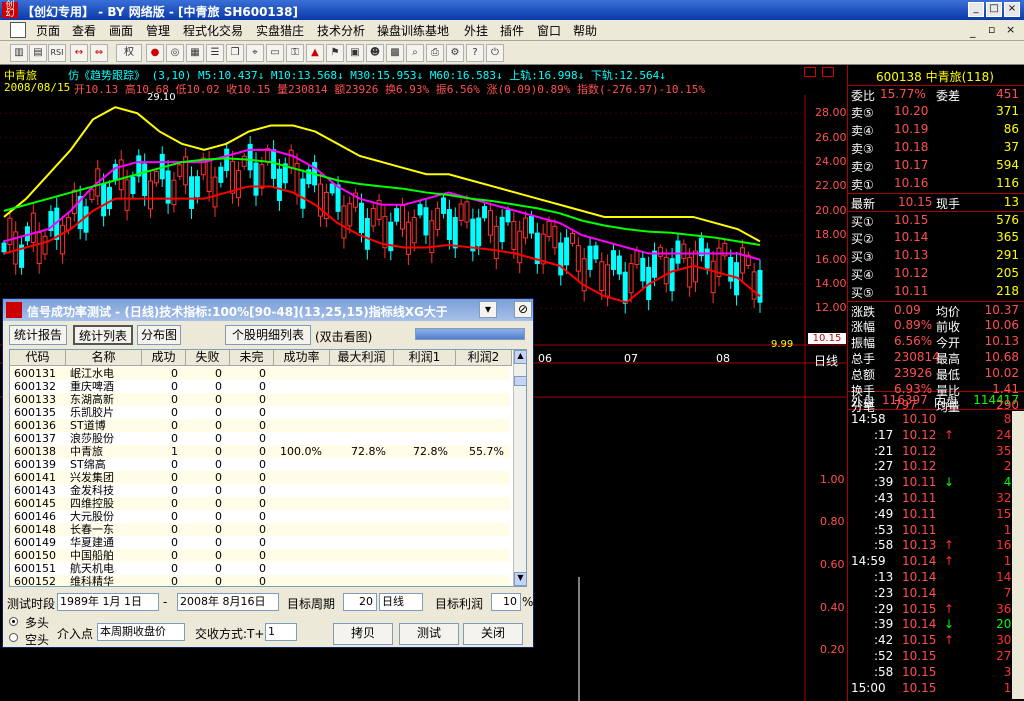 The height and width of the screenshot is (701, 1024). I want to click on zoom-in-icon: ⇔, so click(99, 53).